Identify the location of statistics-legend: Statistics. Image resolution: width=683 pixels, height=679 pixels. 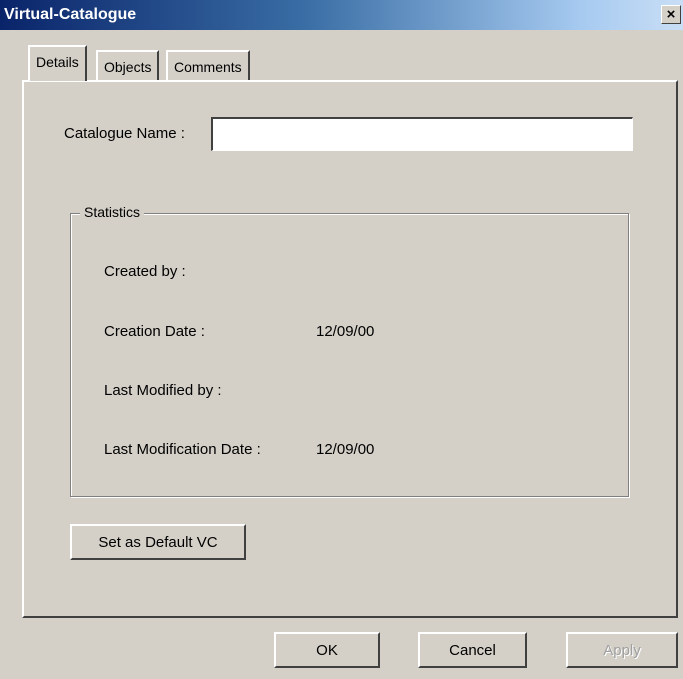
(112, 212).